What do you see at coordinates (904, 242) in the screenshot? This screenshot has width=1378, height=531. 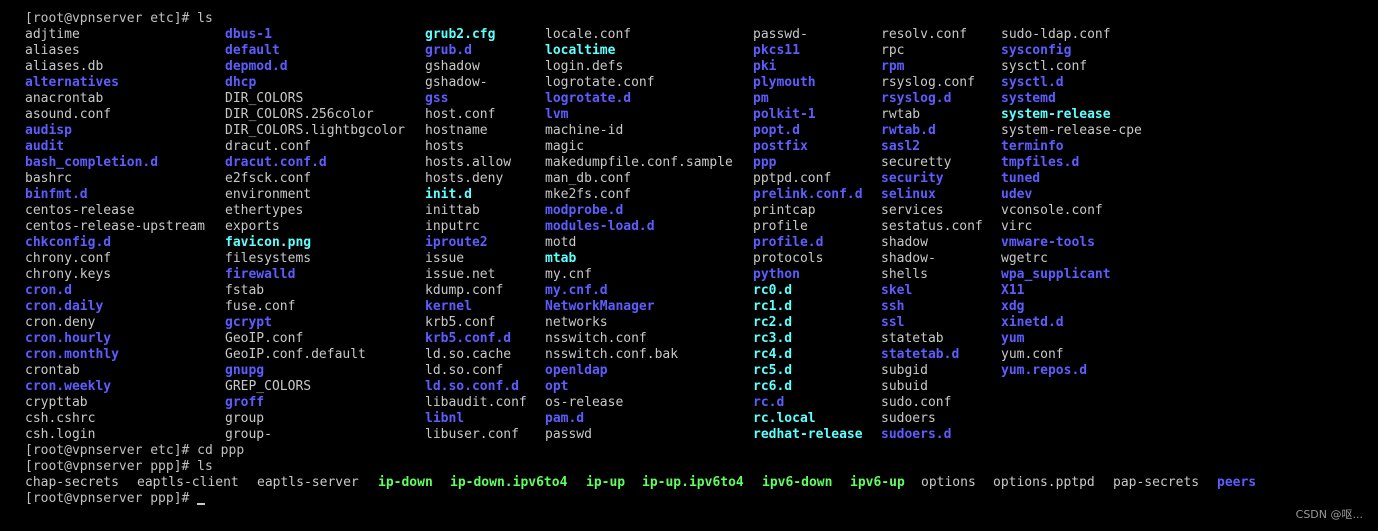 I see `file-entry: shadow` at bounding box center [904, 242].